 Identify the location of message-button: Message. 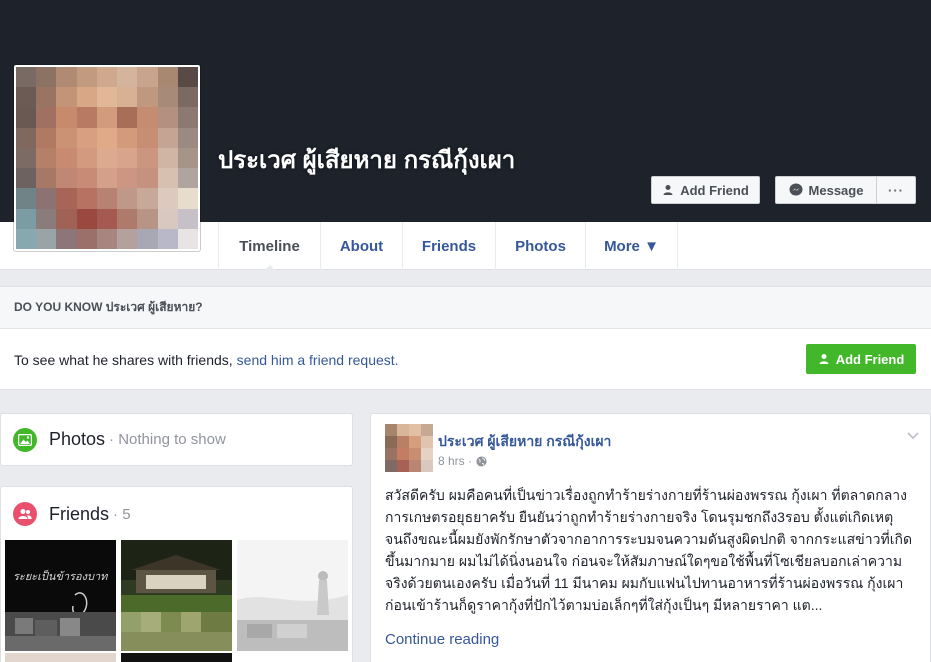
(826, 190).